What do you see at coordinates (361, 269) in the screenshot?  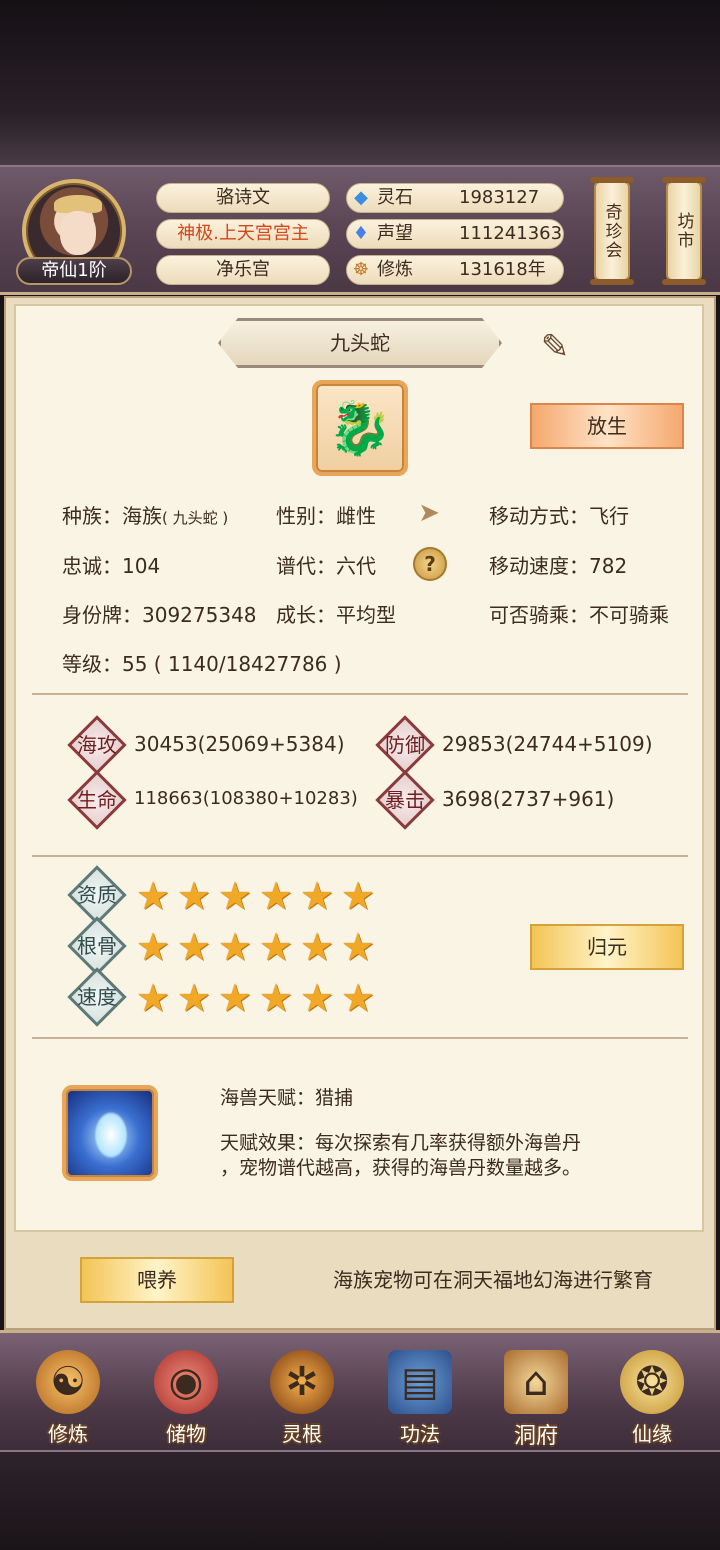 I see `meditation-icon: ☸` at bounding box center [361, 269].